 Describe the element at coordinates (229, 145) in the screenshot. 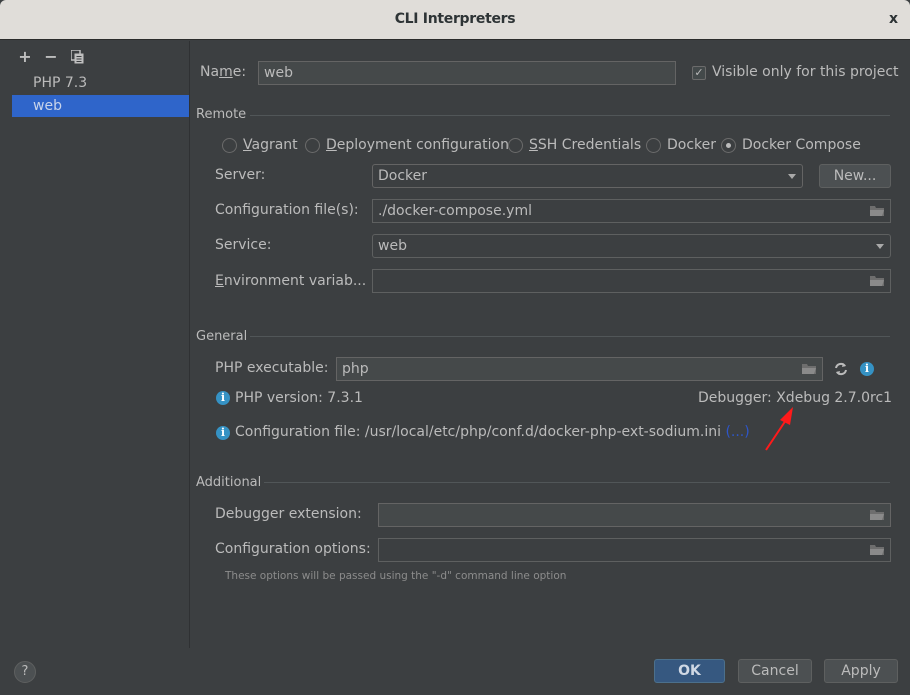

I see `radio-vagrant` at that location.